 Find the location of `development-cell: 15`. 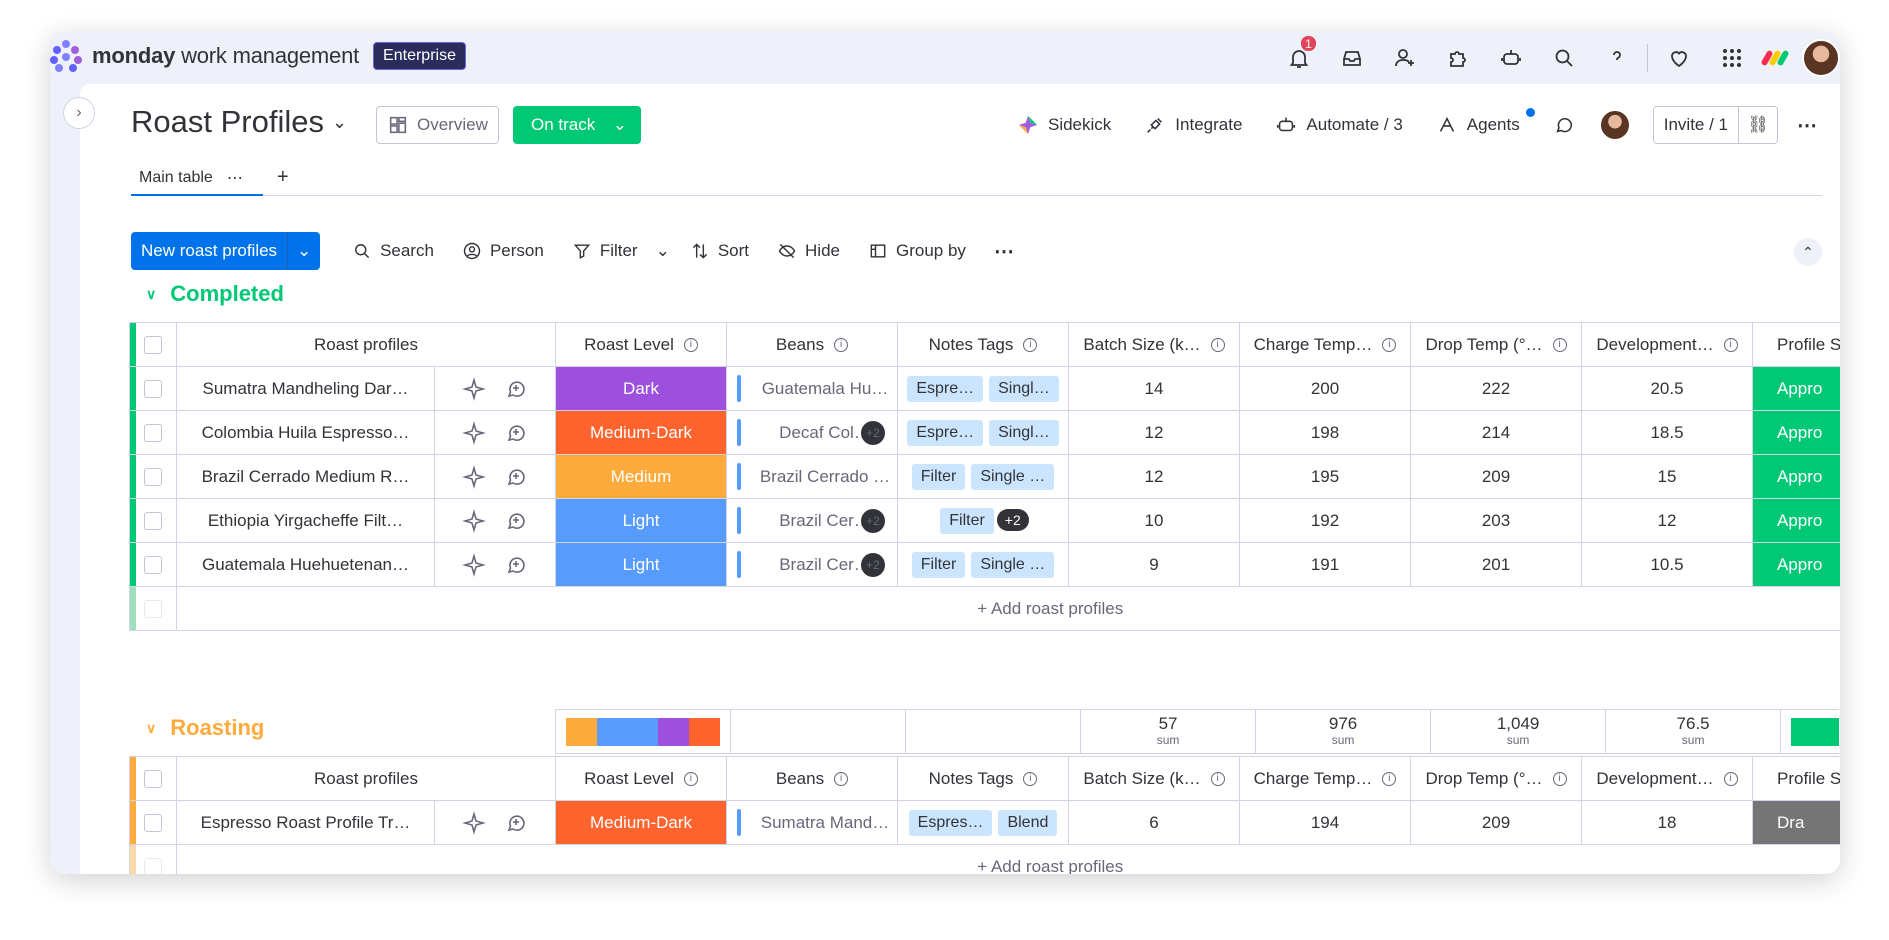

development-cell: 15 is located at coordinates (1667, 476).